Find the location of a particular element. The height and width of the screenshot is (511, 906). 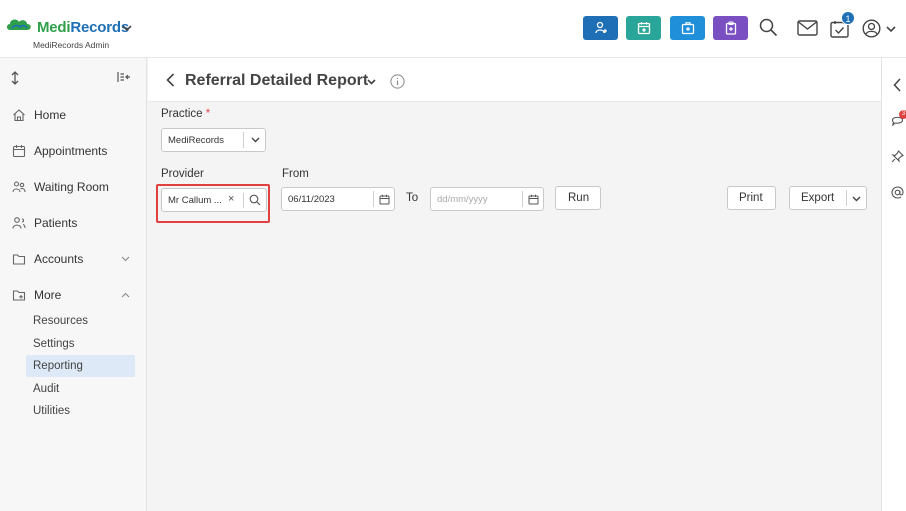

to-date-input: dd/mm/yyyy is located at coordinates (487, 199).